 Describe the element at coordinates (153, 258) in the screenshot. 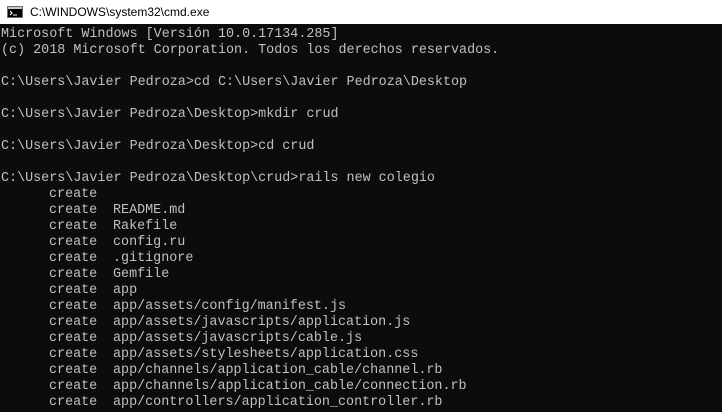

I see `output-path: .gitignore` at that location.